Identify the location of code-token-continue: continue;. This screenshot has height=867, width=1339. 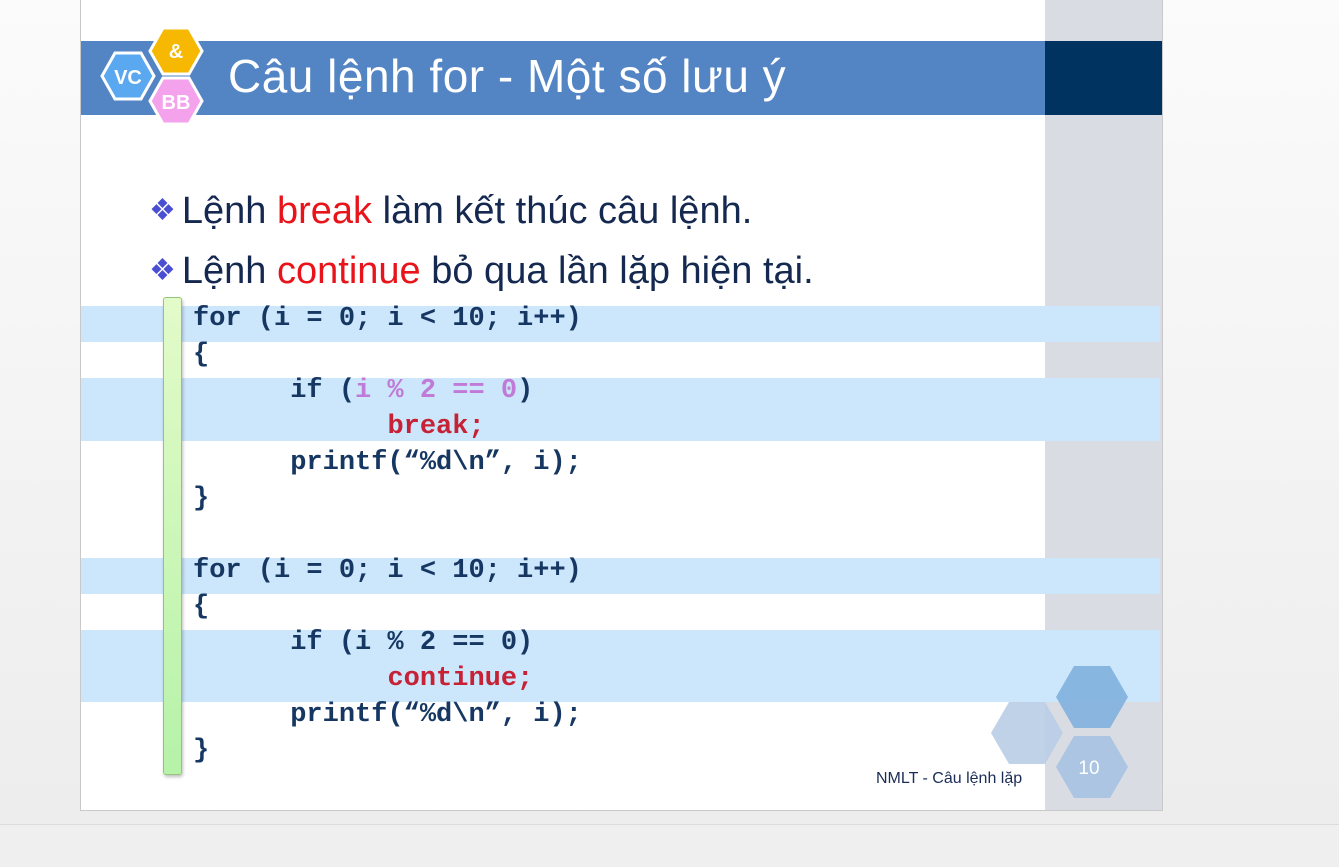
(460, 679).